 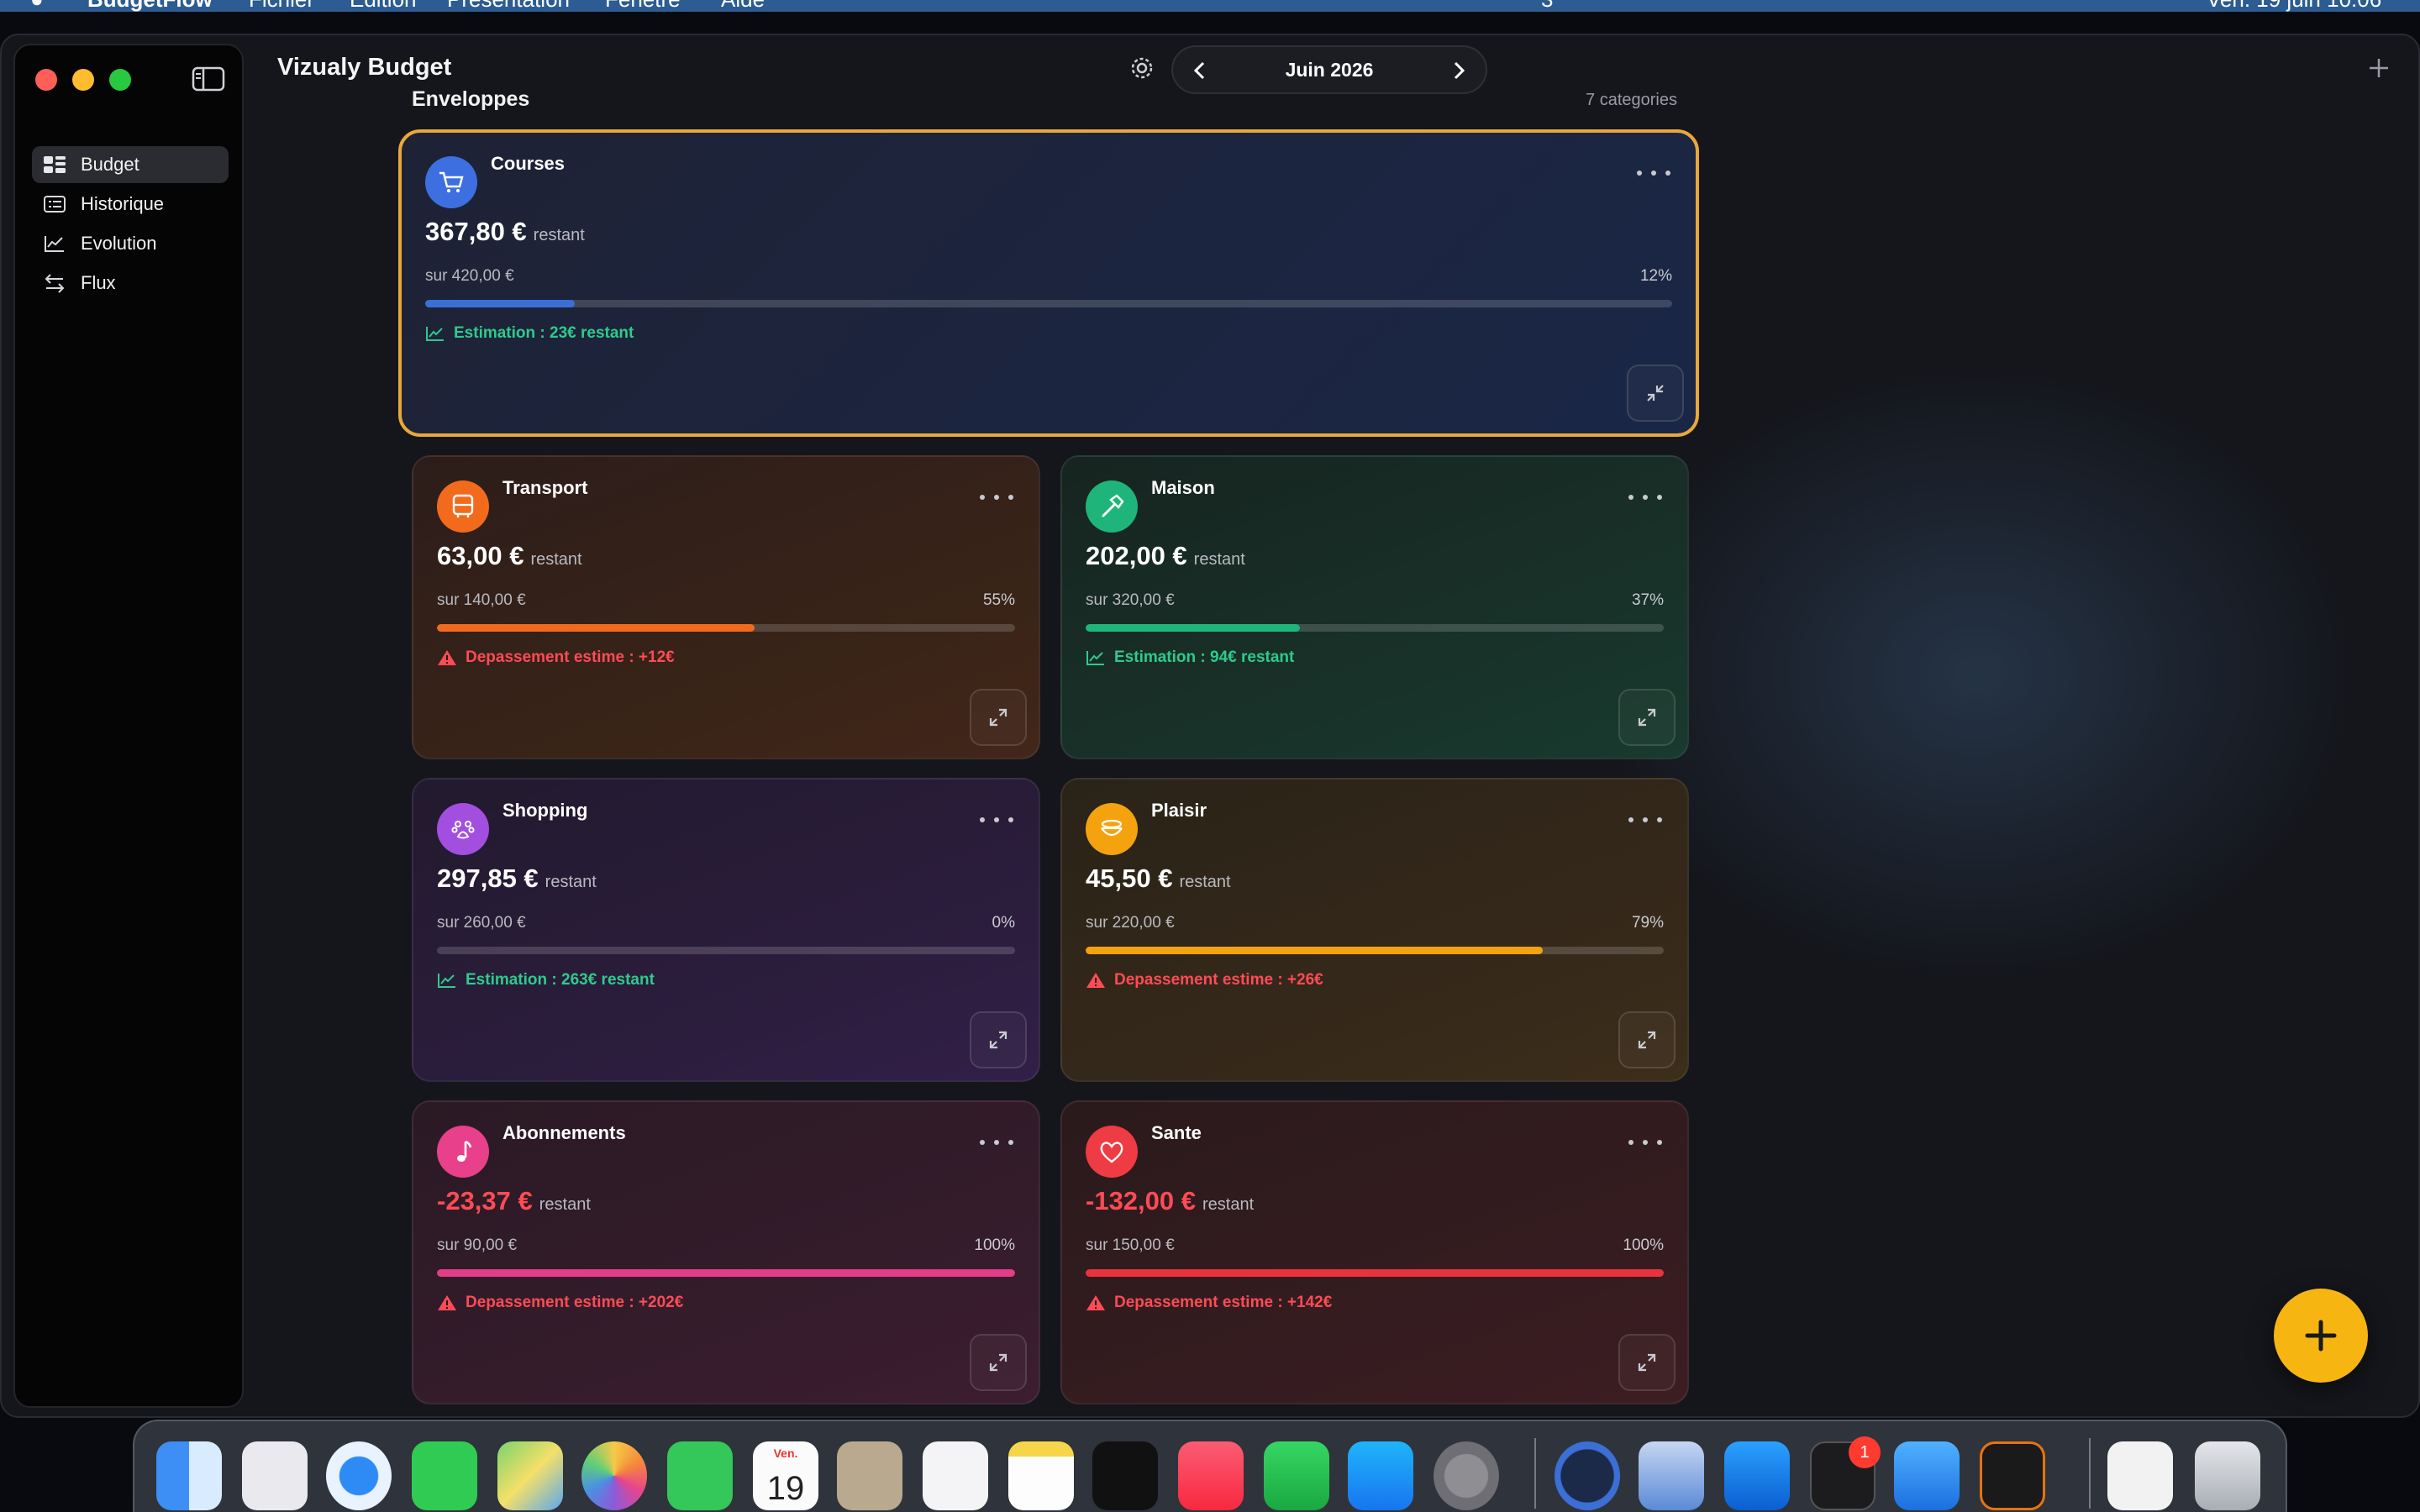 I want to click on menu-presentation: Presentation, so click(x=509, y=6).